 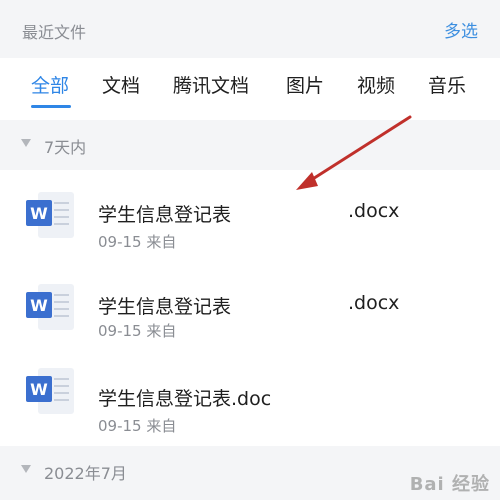 I want to click on tab-music: 音乐, so click(x=447, y=84).